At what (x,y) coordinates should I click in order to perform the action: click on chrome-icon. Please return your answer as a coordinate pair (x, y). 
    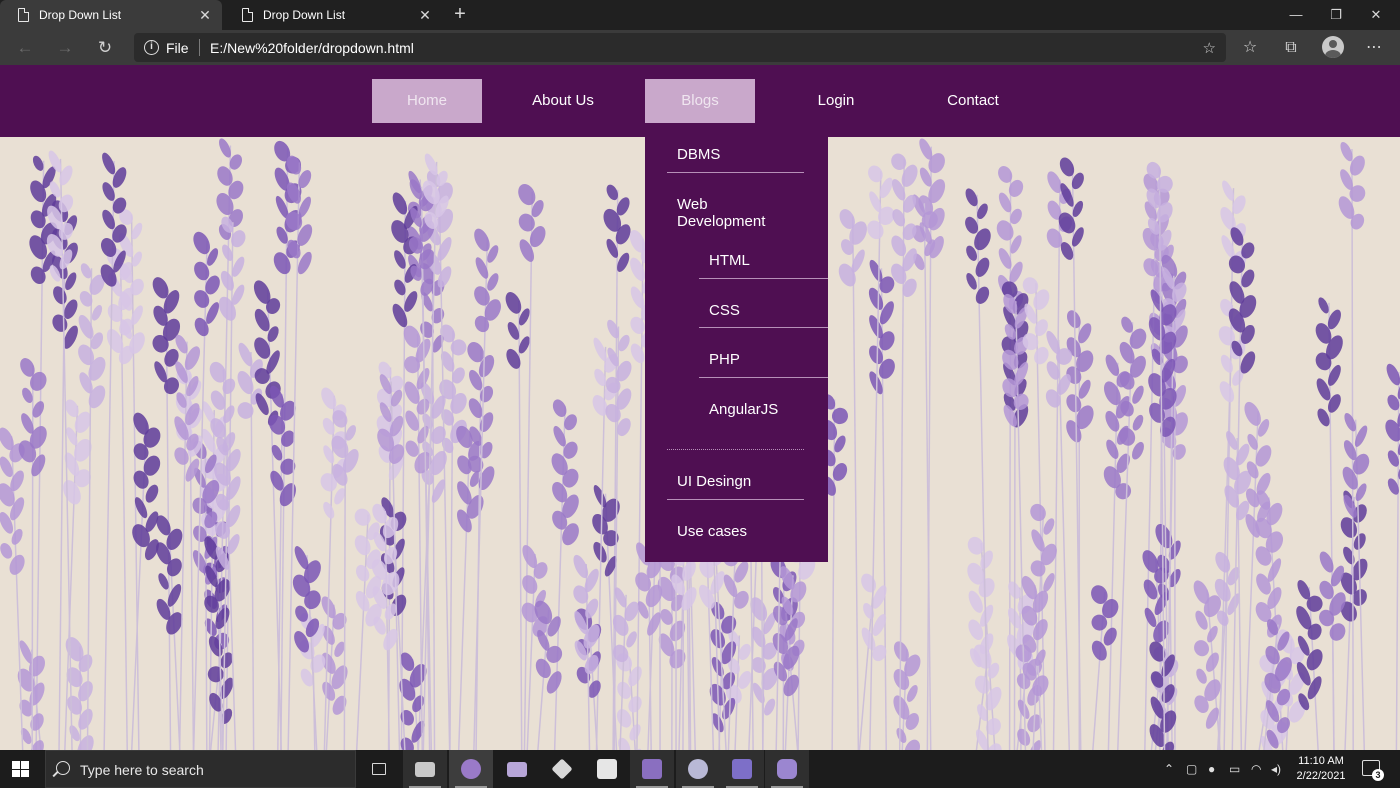
    Looking at the image, I should click on (698, 769).